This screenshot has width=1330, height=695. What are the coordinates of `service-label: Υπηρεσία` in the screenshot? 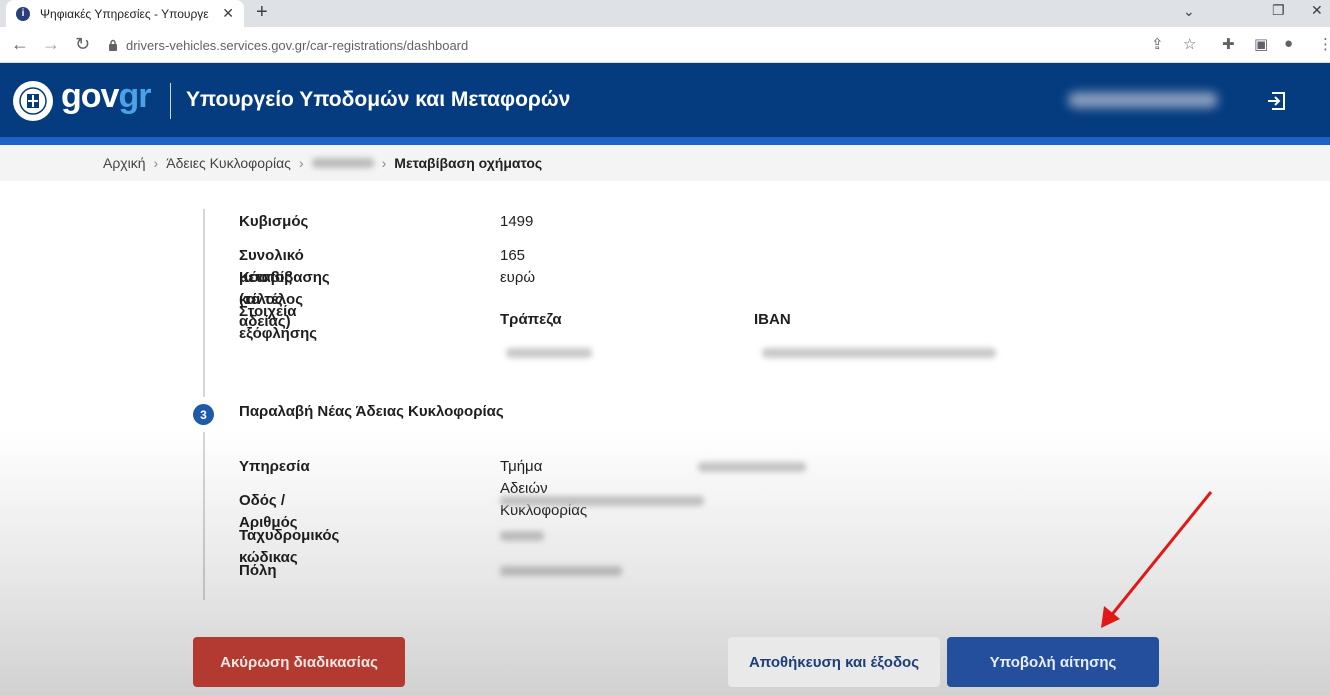 It's located at (274, 466).